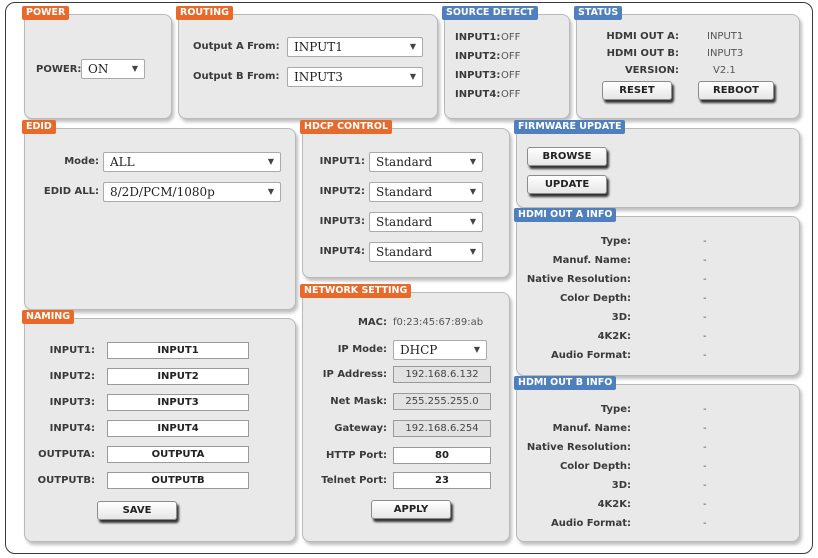 Image resolution: width=818 pixels, height=558 pixels. Describe the element at coordinates (478, 94) in the screenshot. I see `source-input4-label: INPUT4:` at that location.